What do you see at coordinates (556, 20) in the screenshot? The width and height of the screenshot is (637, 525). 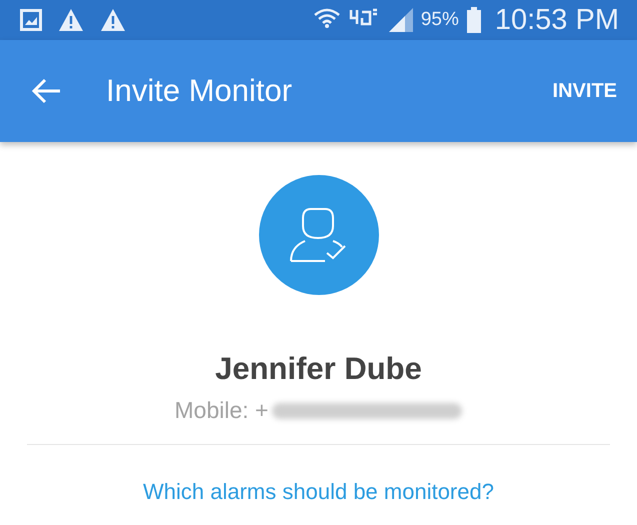 I see `clock: 10:53 PM` at bounding box center [556, 20].